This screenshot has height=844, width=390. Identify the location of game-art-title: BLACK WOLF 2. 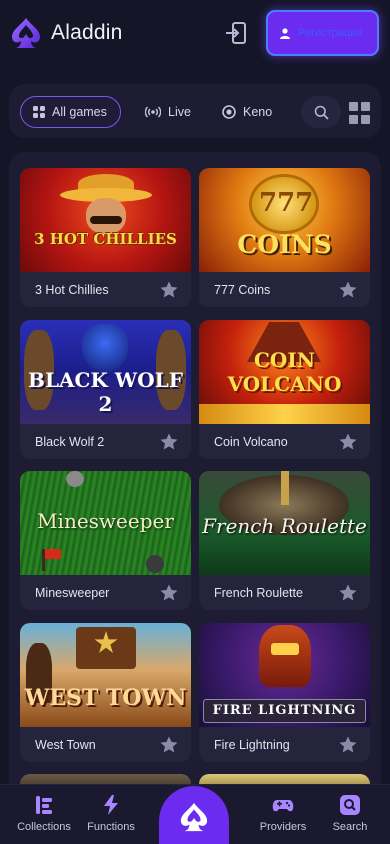
(105, 392).